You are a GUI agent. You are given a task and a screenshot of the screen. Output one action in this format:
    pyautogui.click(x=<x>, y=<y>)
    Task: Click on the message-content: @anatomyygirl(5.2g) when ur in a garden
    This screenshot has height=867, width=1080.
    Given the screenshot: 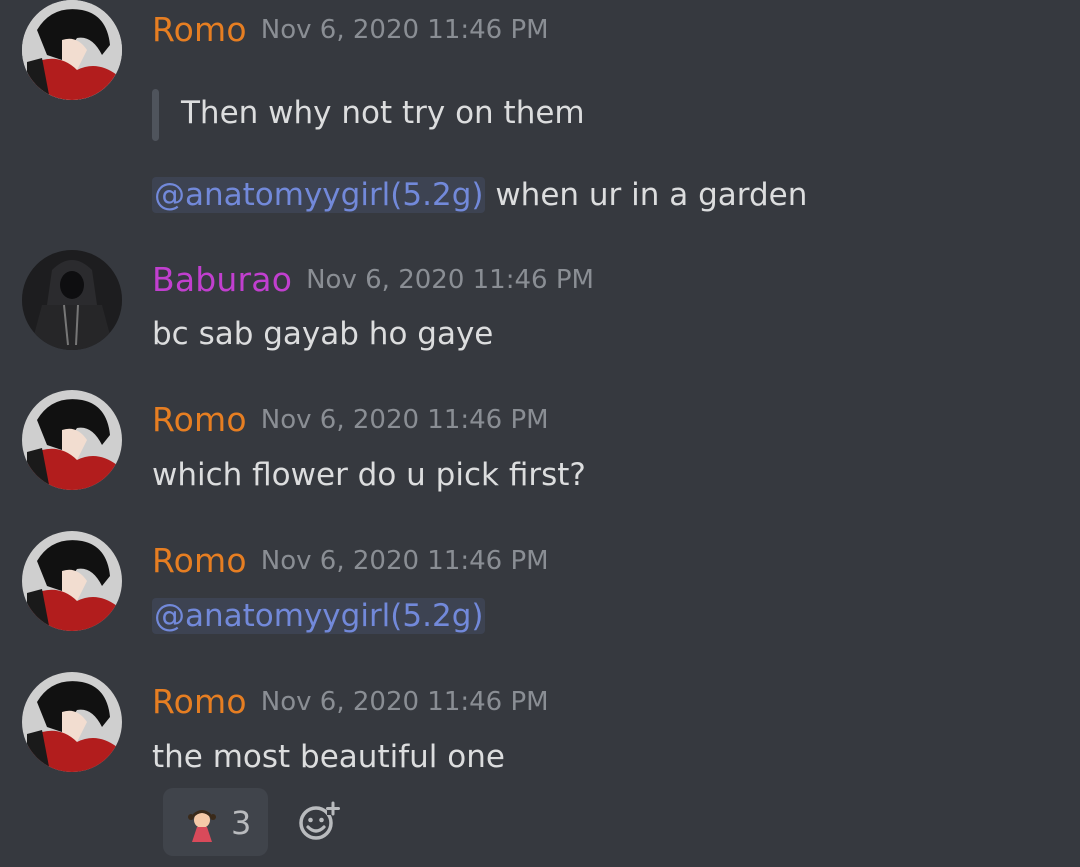 What is the action you would take?
    pyautogui.click(x=479, y=195)
    